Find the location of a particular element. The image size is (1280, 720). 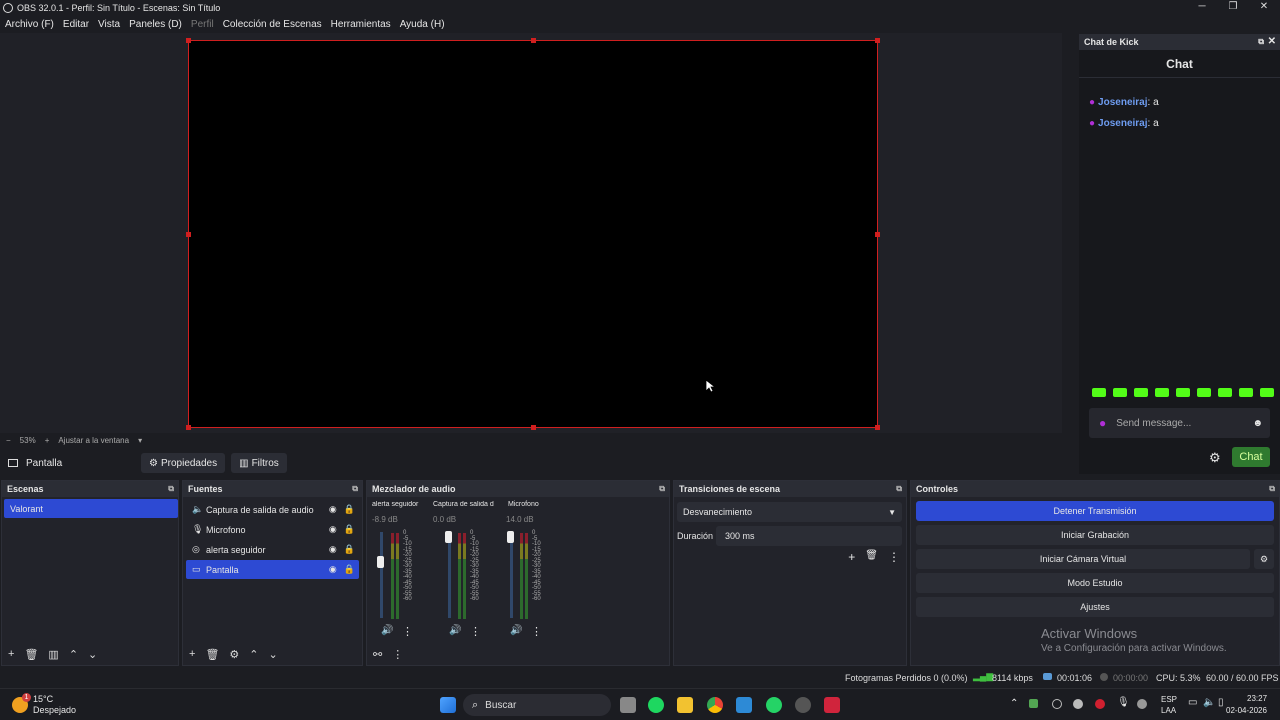

maximize-button: ❐ is located at coordinates (1233, 7).